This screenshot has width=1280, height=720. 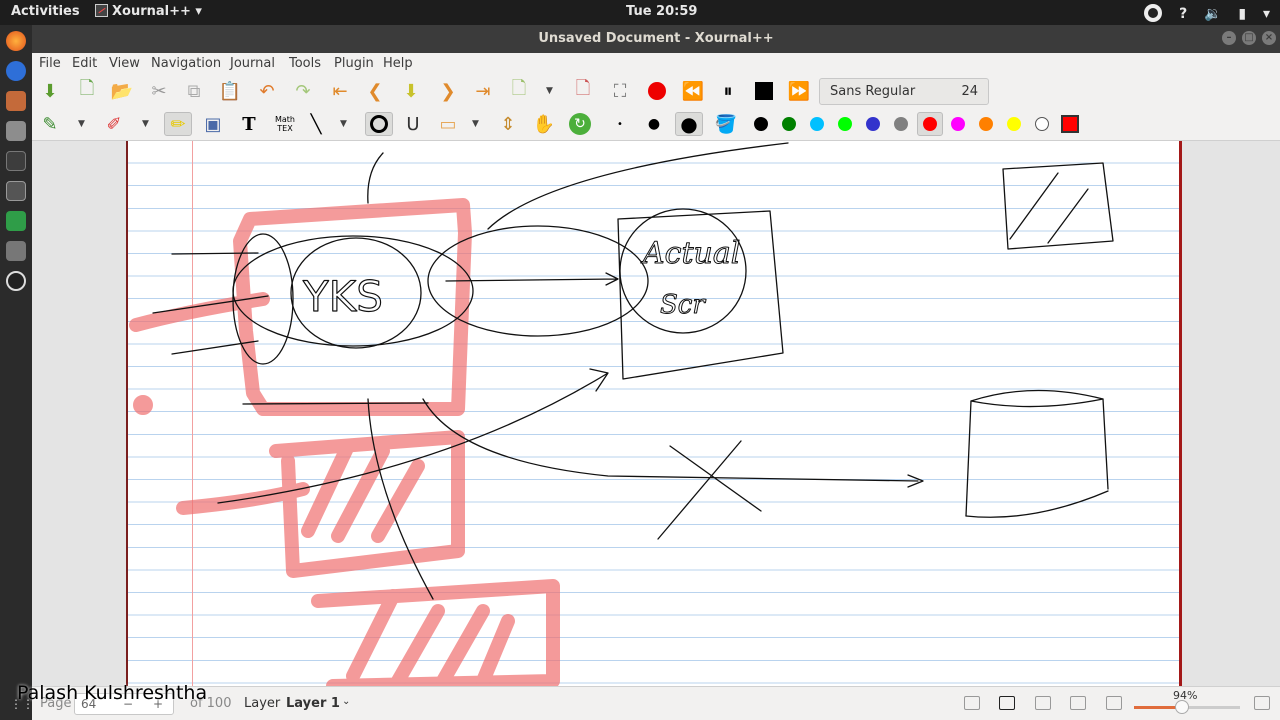 I want to click on undo-icon: ↶, so click(x=267, y=91).